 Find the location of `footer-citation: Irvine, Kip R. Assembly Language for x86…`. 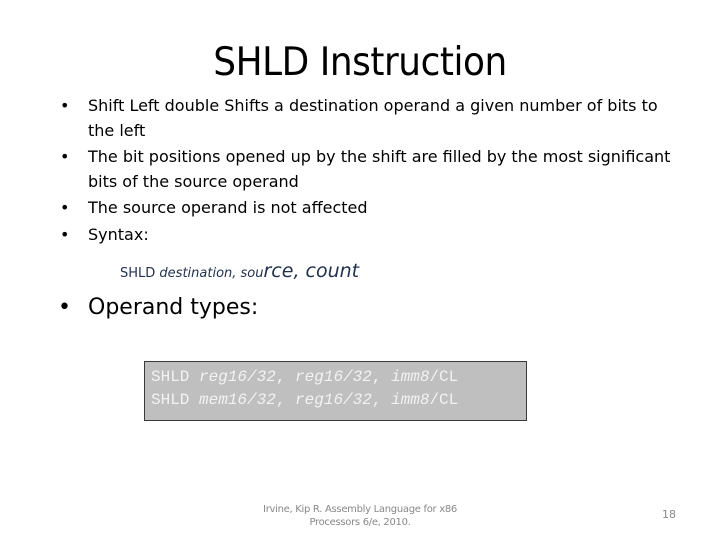

footer-citation: Irvine, Kip R. Assembly Language for x86… is located at coordinates (360, 516).